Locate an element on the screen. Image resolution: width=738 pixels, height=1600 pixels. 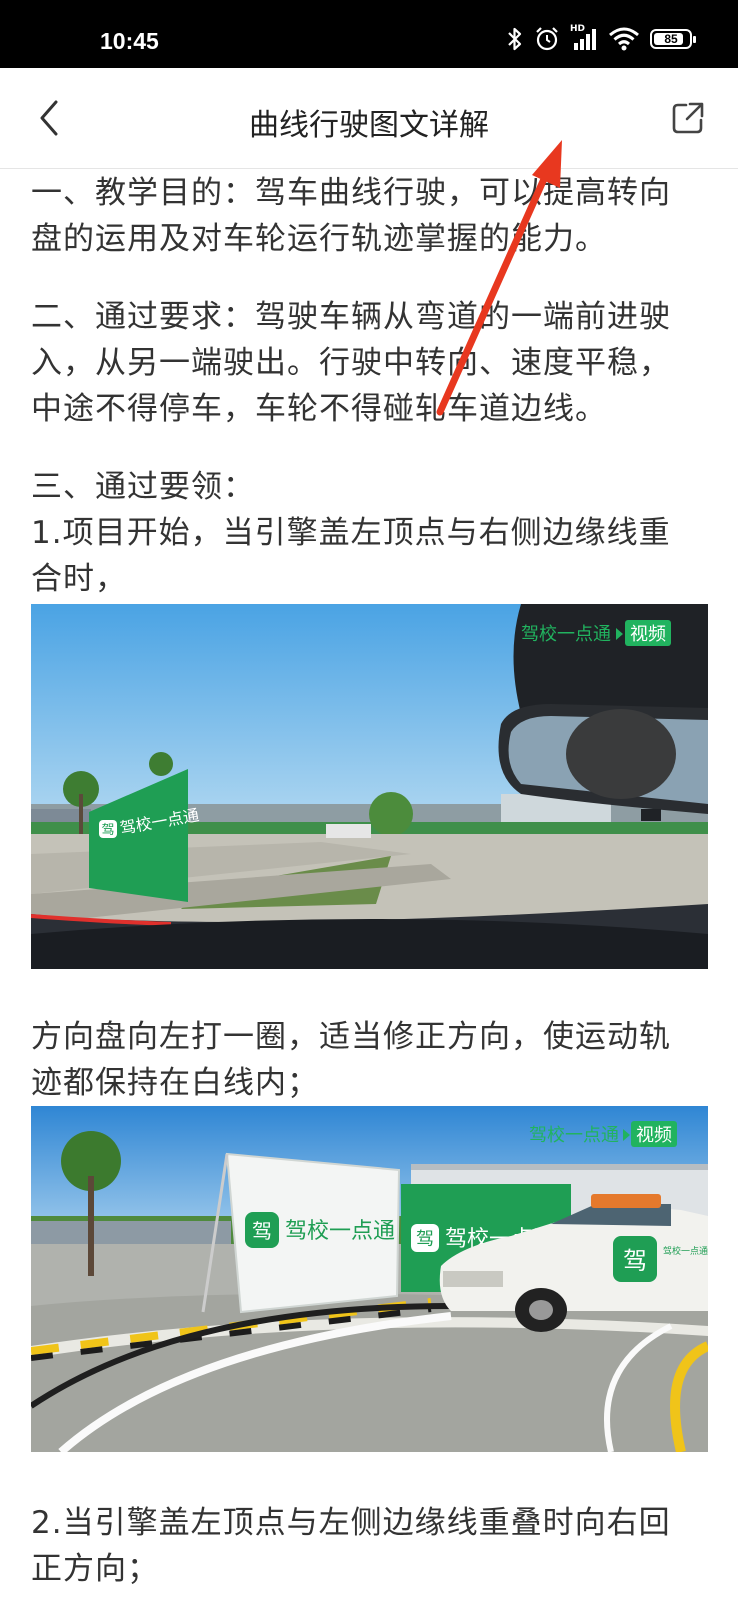
bluetooth-icon is located at coordinates (515, 39).